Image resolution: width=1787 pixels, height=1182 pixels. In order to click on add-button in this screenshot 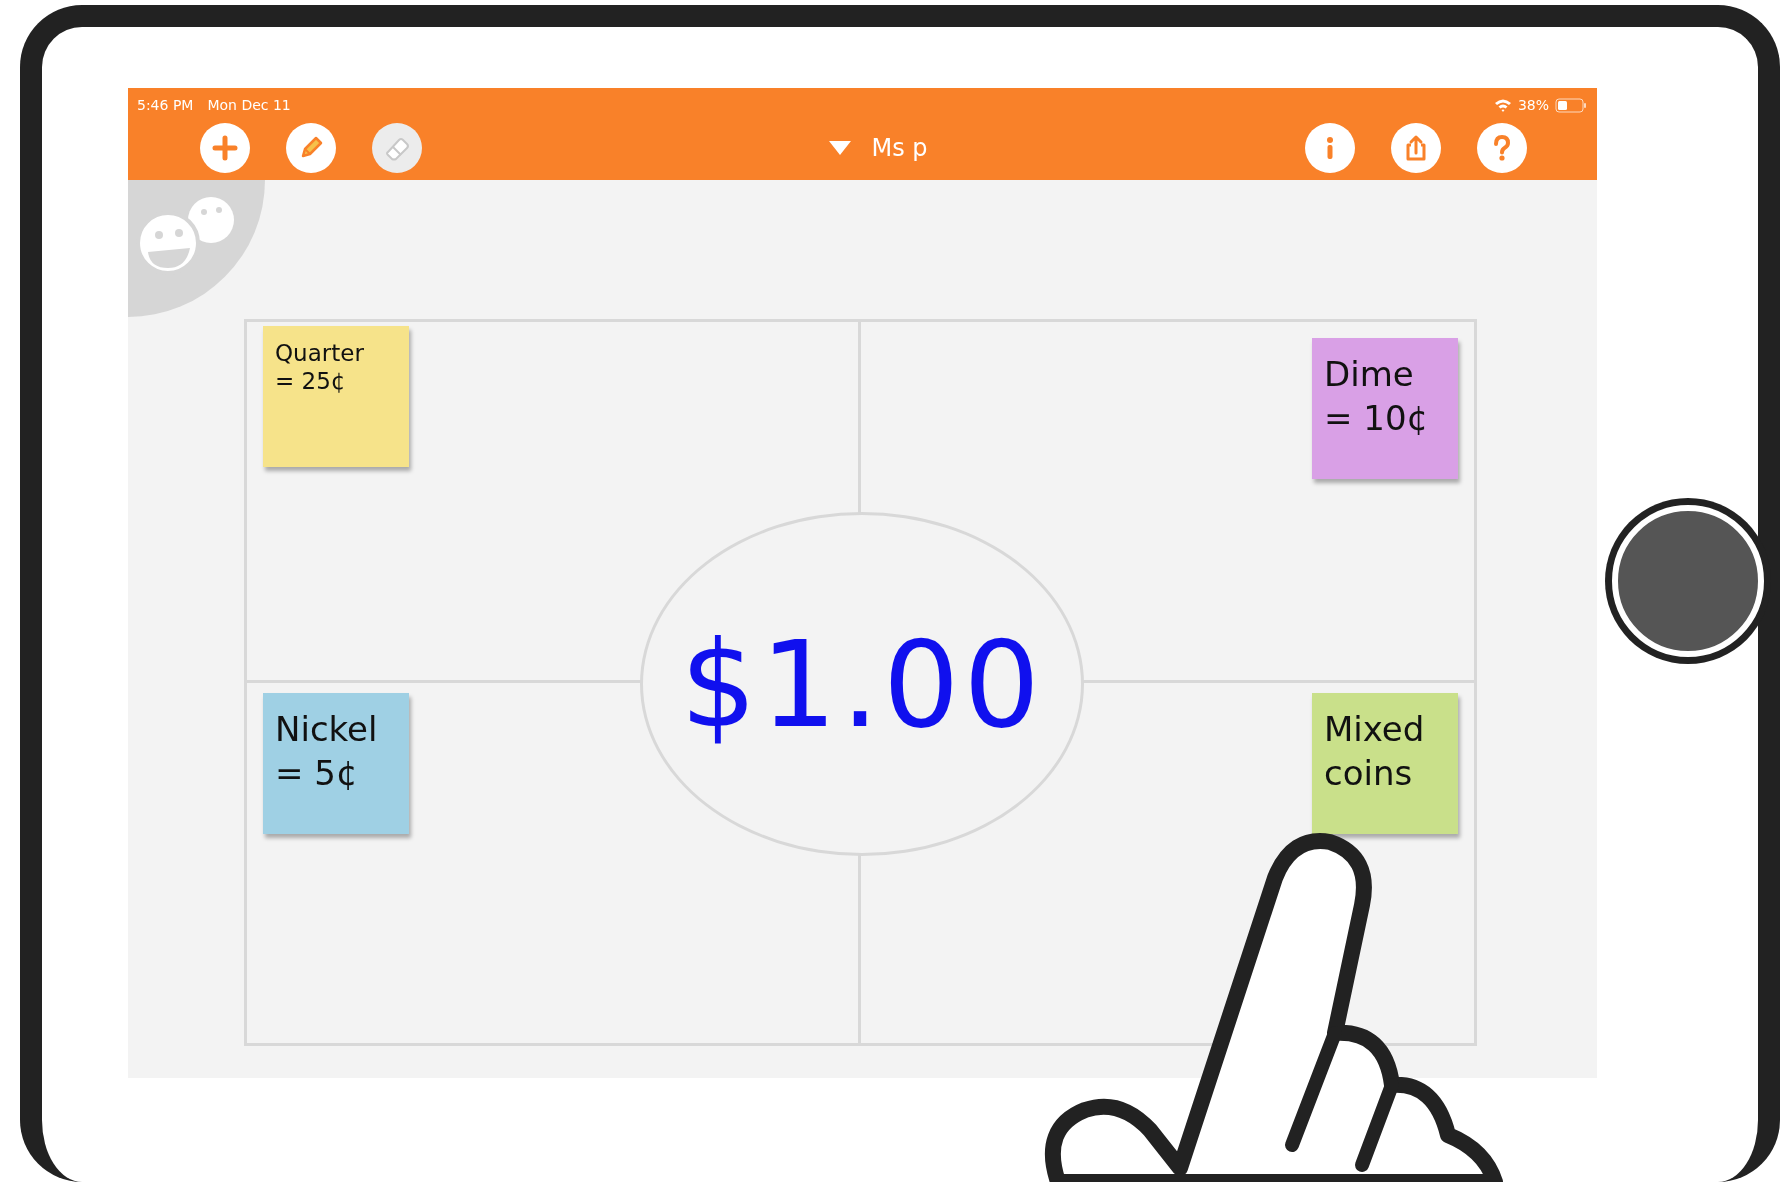, I will do `click(225, 148)`.